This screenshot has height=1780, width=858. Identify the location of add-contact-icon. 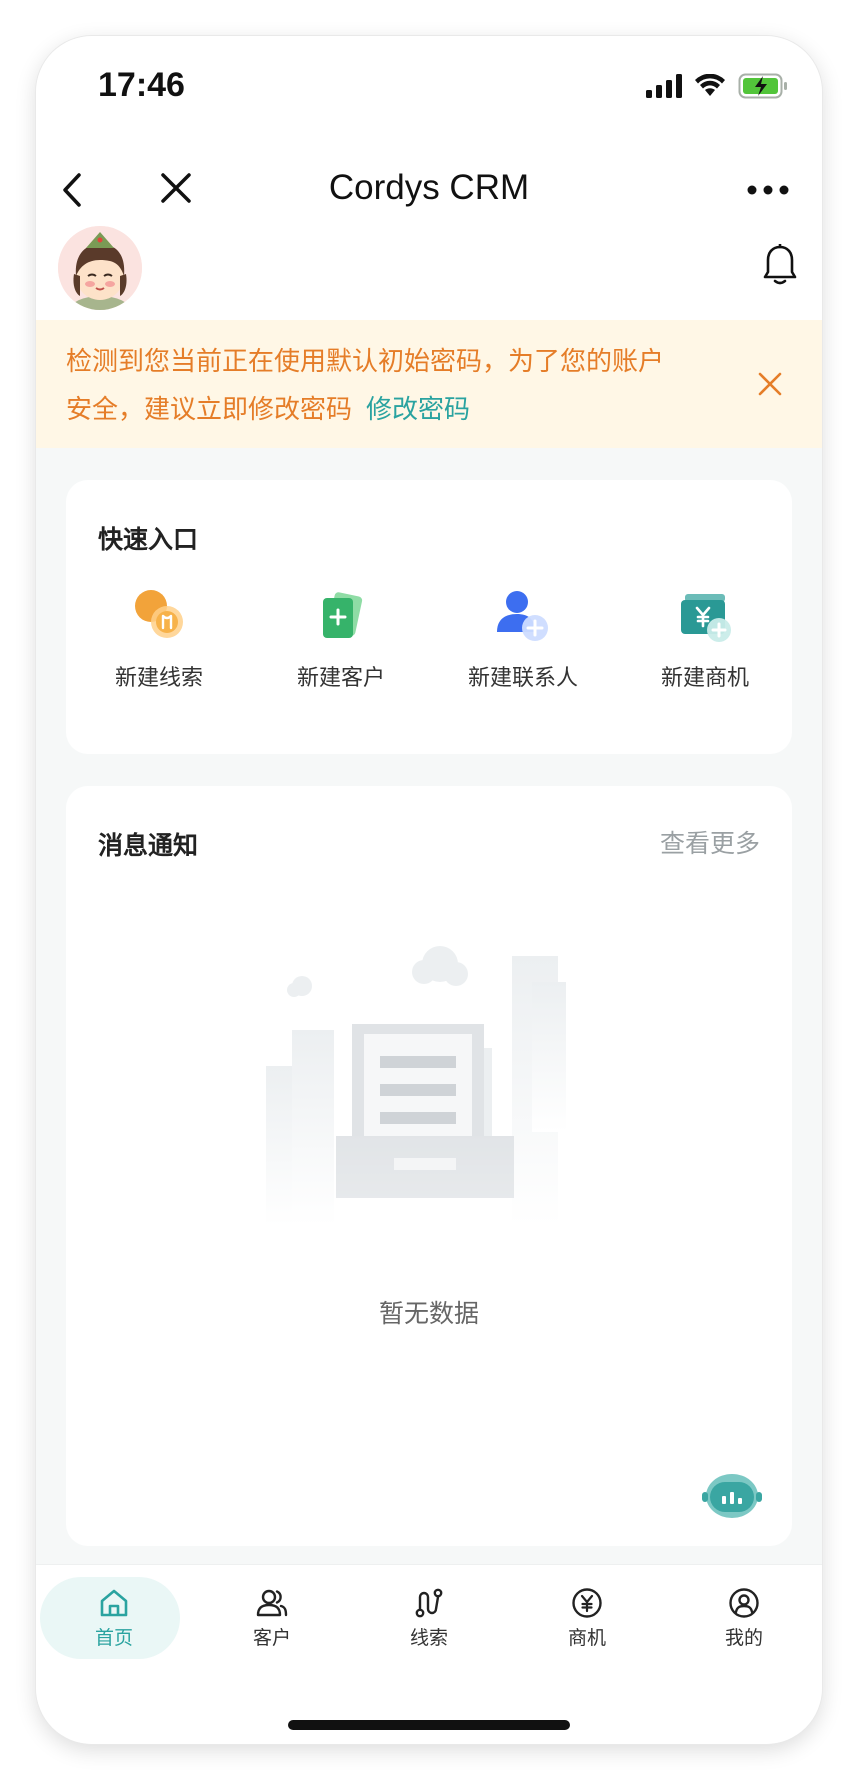
(522, 616).